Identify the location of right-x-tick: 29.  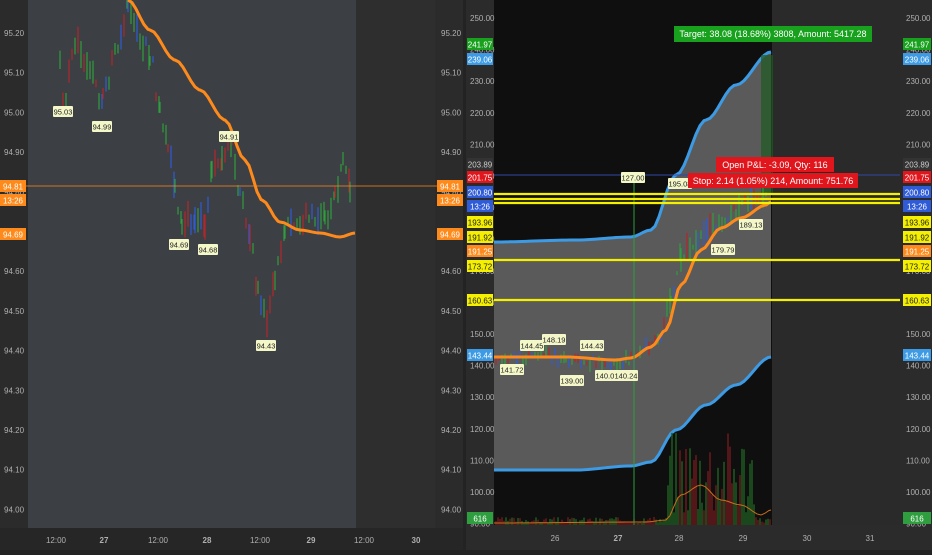
(743, 538).